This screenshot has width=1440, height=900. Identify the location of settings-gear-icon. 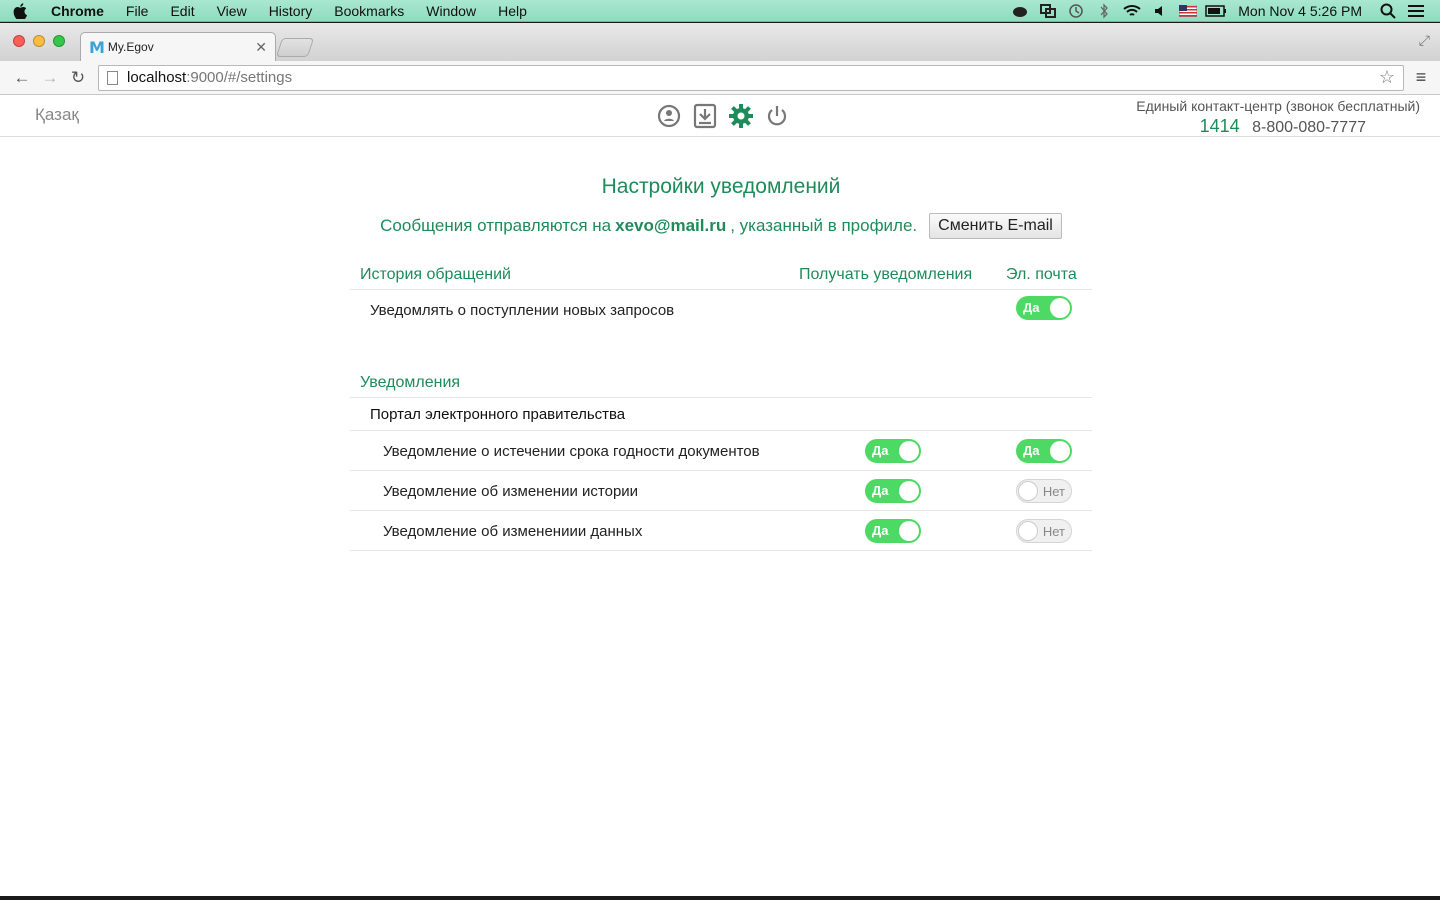
(741, 116).